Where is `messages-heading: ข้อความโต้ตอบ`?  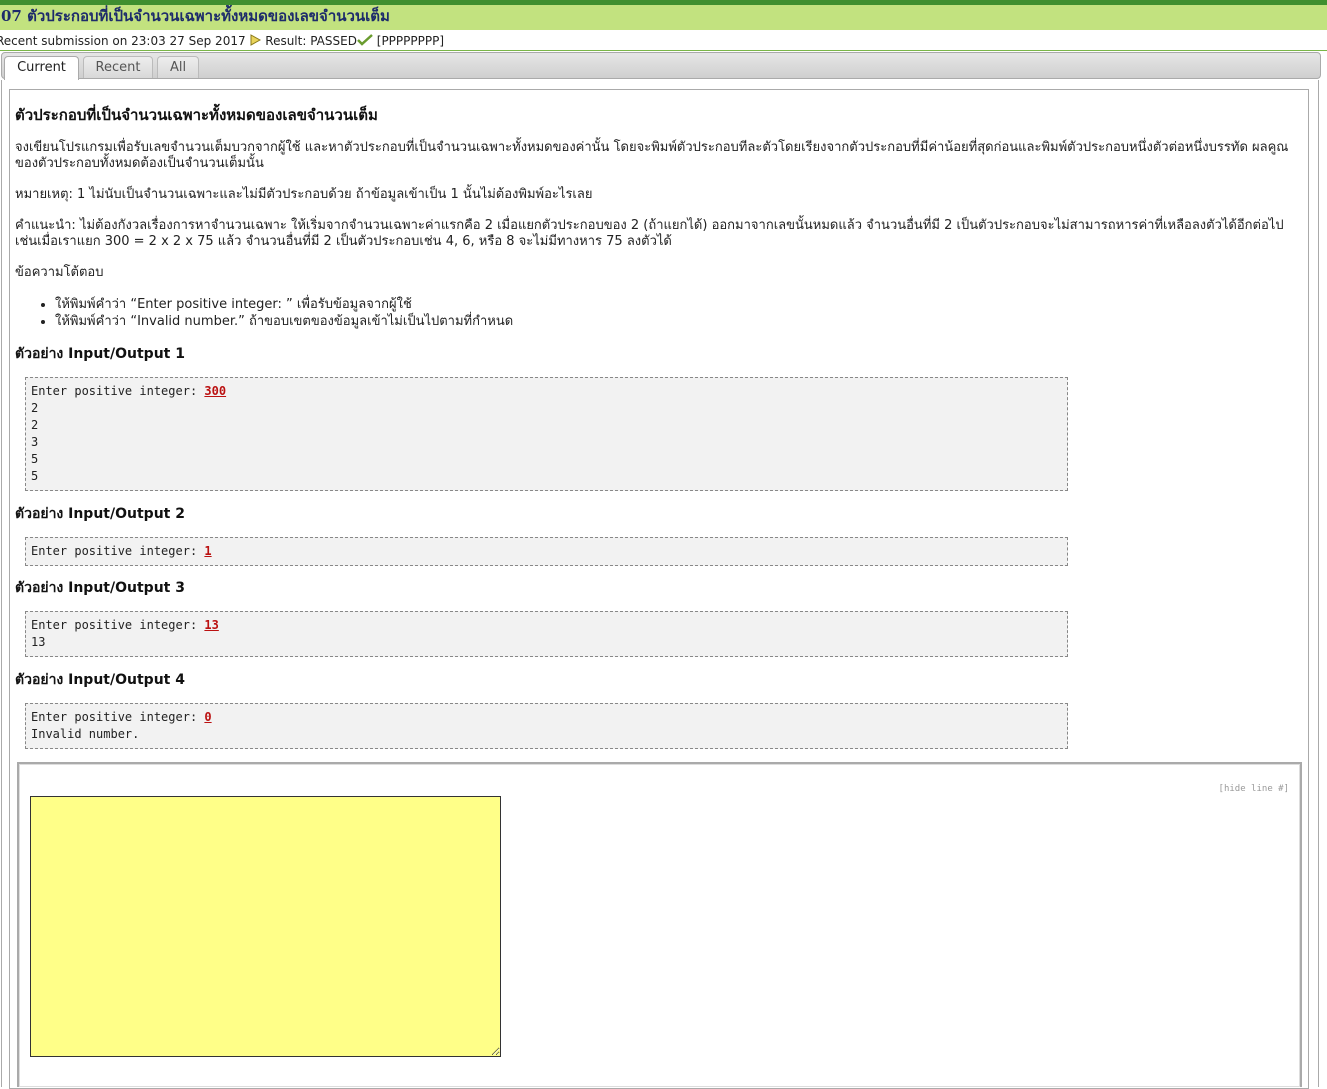
messages-heading: ข้อความโต้ตอบ is located at coordinates (59, 272).